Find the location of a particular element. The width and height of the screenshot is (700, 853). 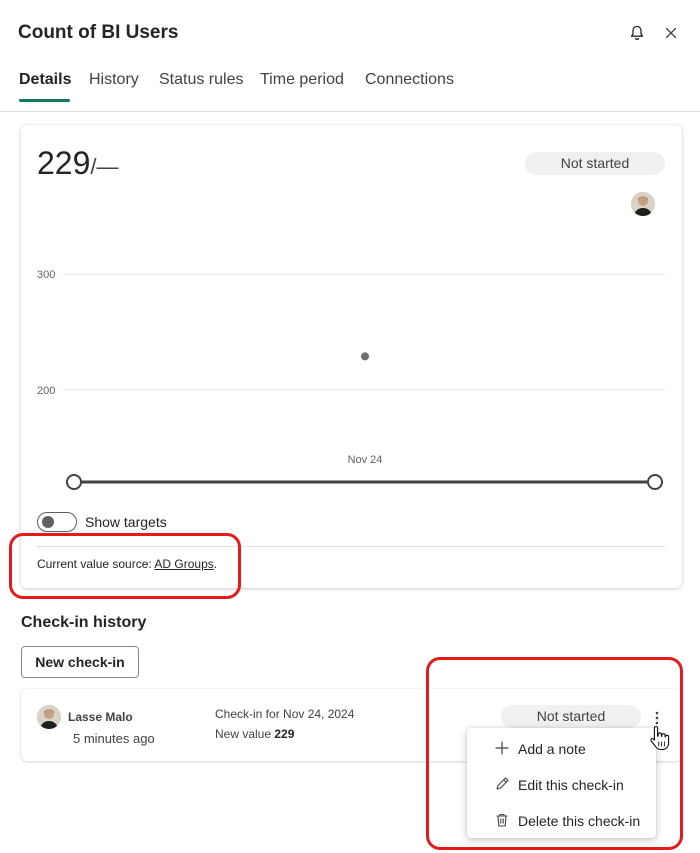

menu-item-label: Edit this check-in is located at coordinates (571, 785).